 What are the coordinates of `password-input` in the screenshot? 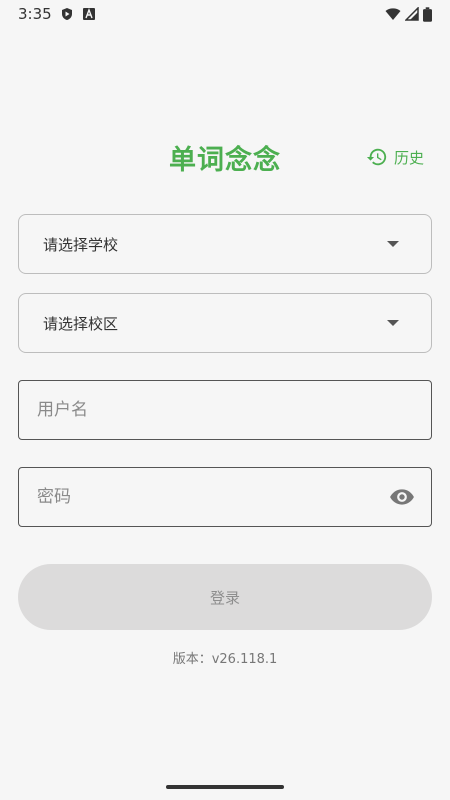 It's located at (212, 497).